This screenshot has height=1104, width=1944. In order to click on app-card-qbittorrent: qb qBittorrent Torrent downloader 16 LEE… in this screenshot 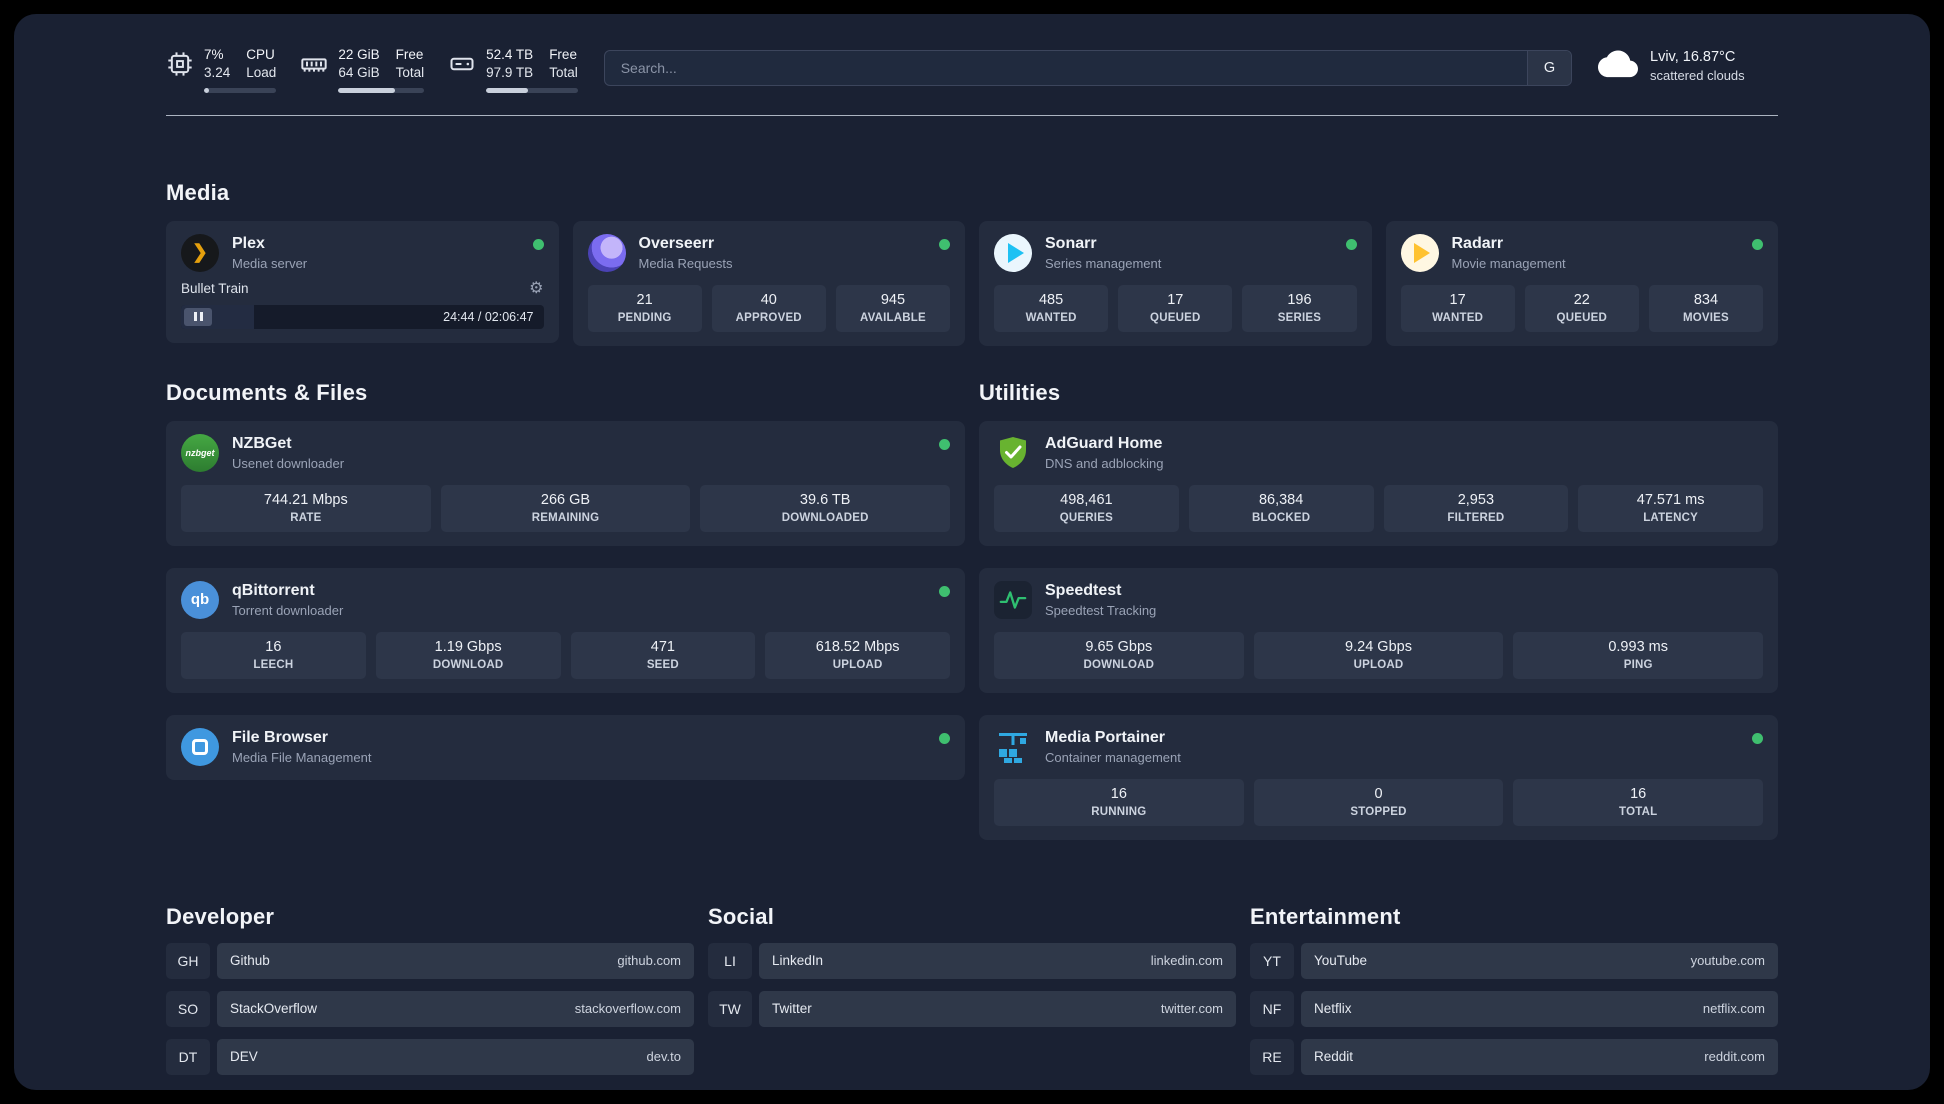, I will do `click(565, 630)`.